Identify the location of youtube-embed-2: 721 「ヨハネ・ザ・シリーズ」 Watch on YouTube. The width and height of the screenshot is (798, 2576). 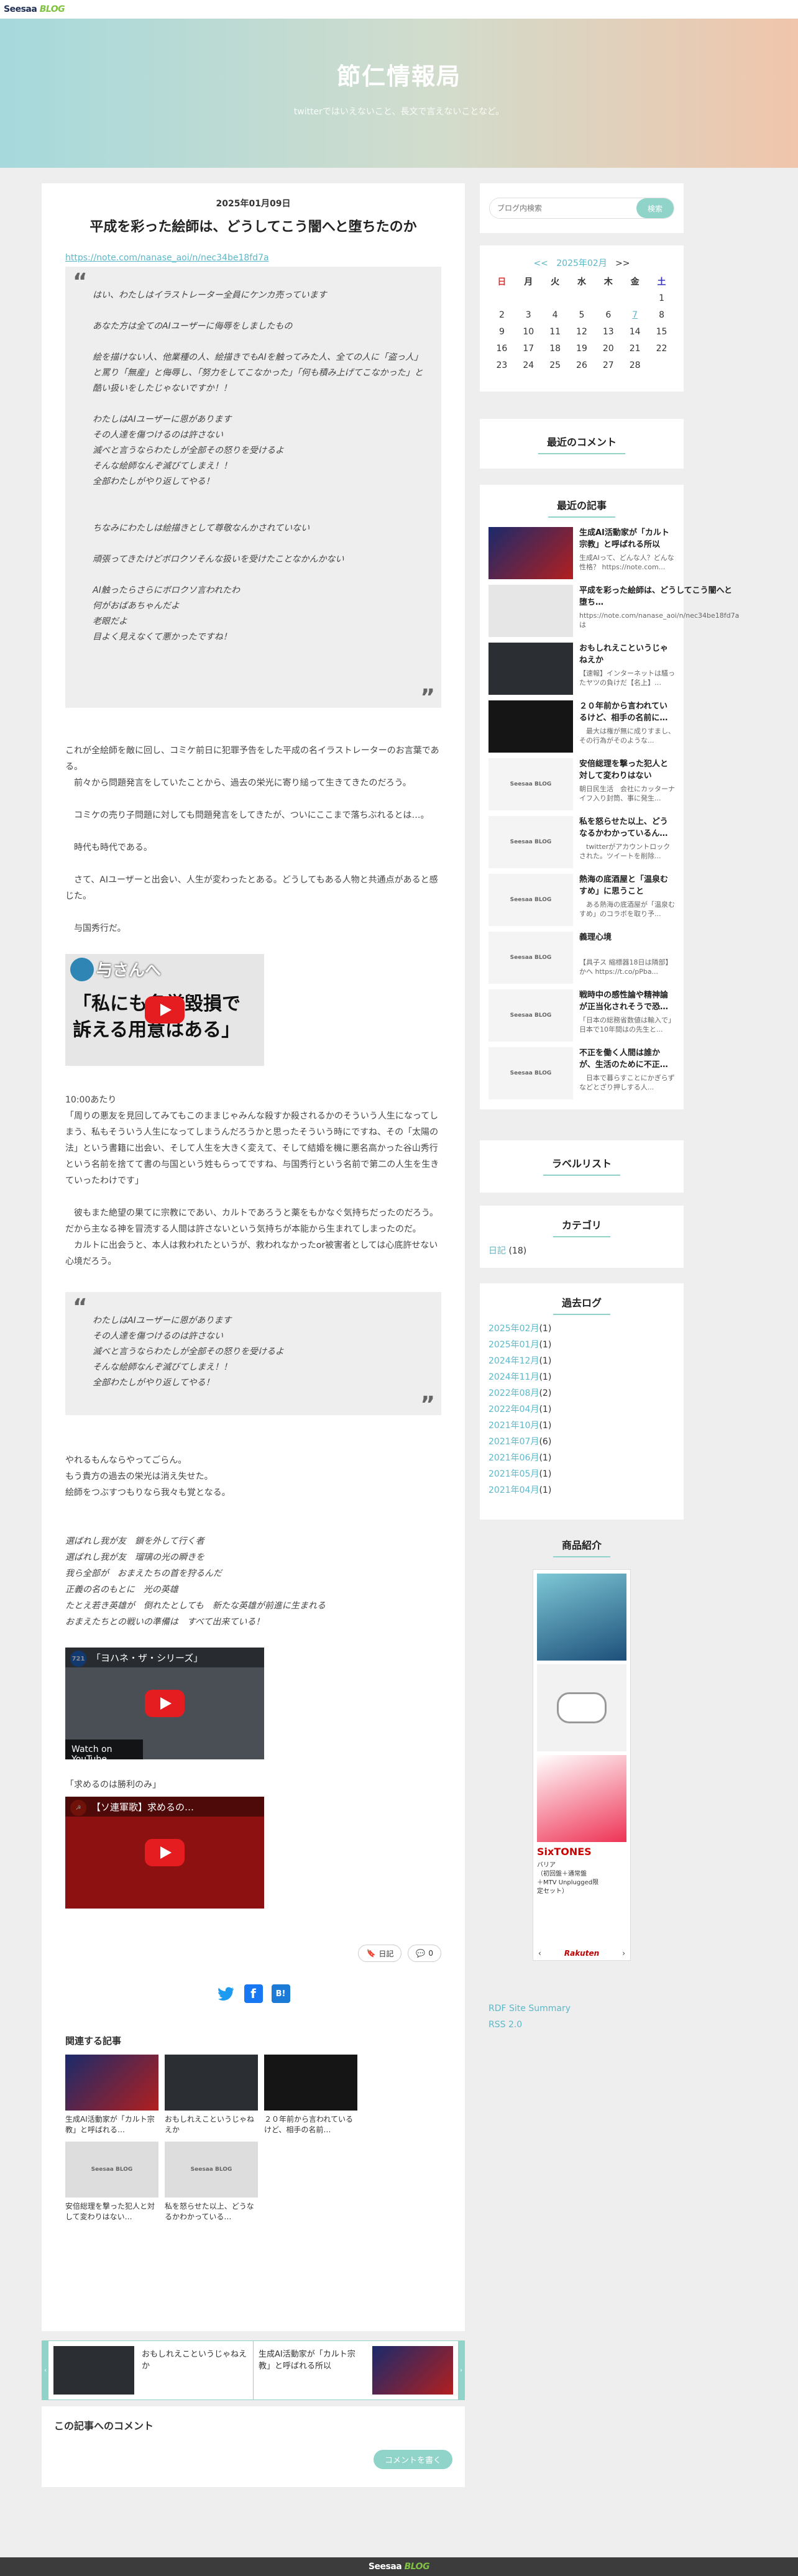
(164, 1703).